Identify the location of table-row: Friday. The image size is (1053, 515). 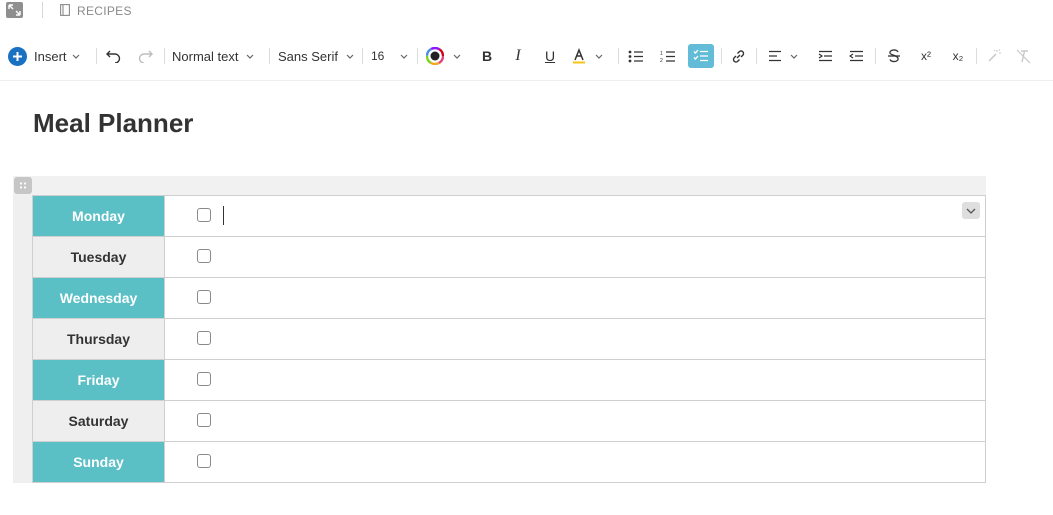
(509, 380).